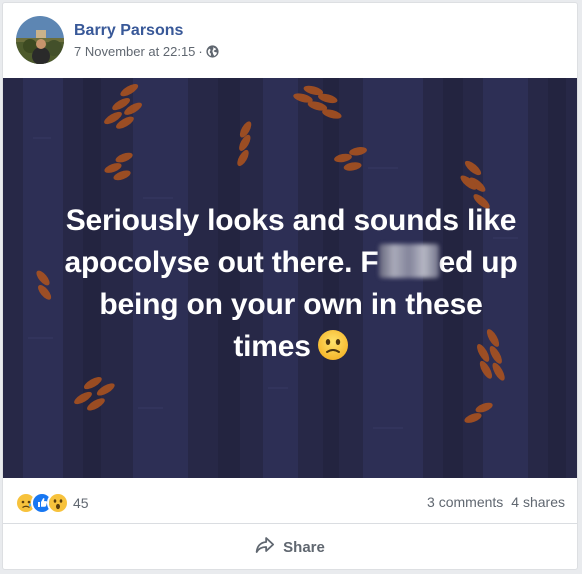  I want to click on author-avatar, so click(40, 40).